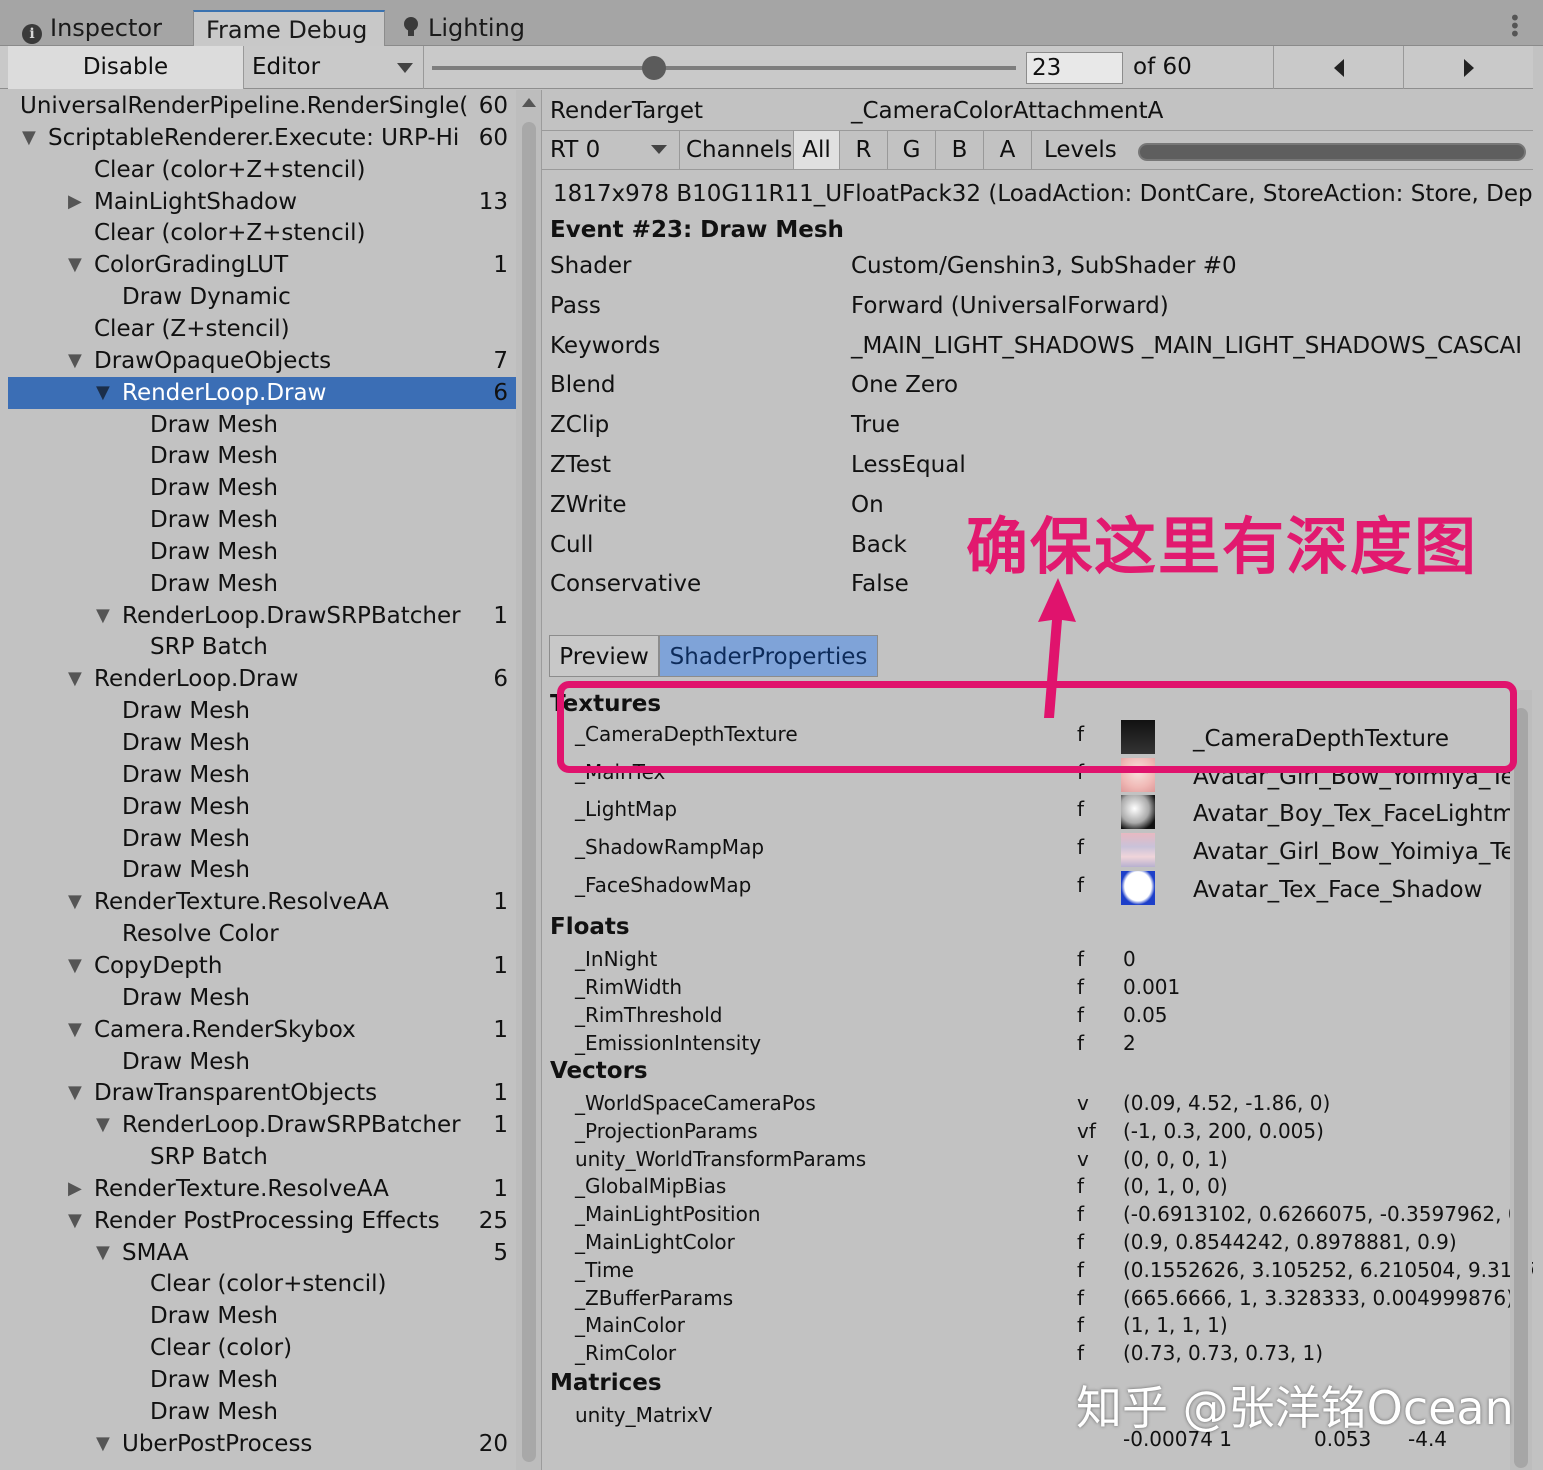 The height and width of the screenshot is (1470, 1543). I want to click on scroll-up-icon, so click(529, 102).